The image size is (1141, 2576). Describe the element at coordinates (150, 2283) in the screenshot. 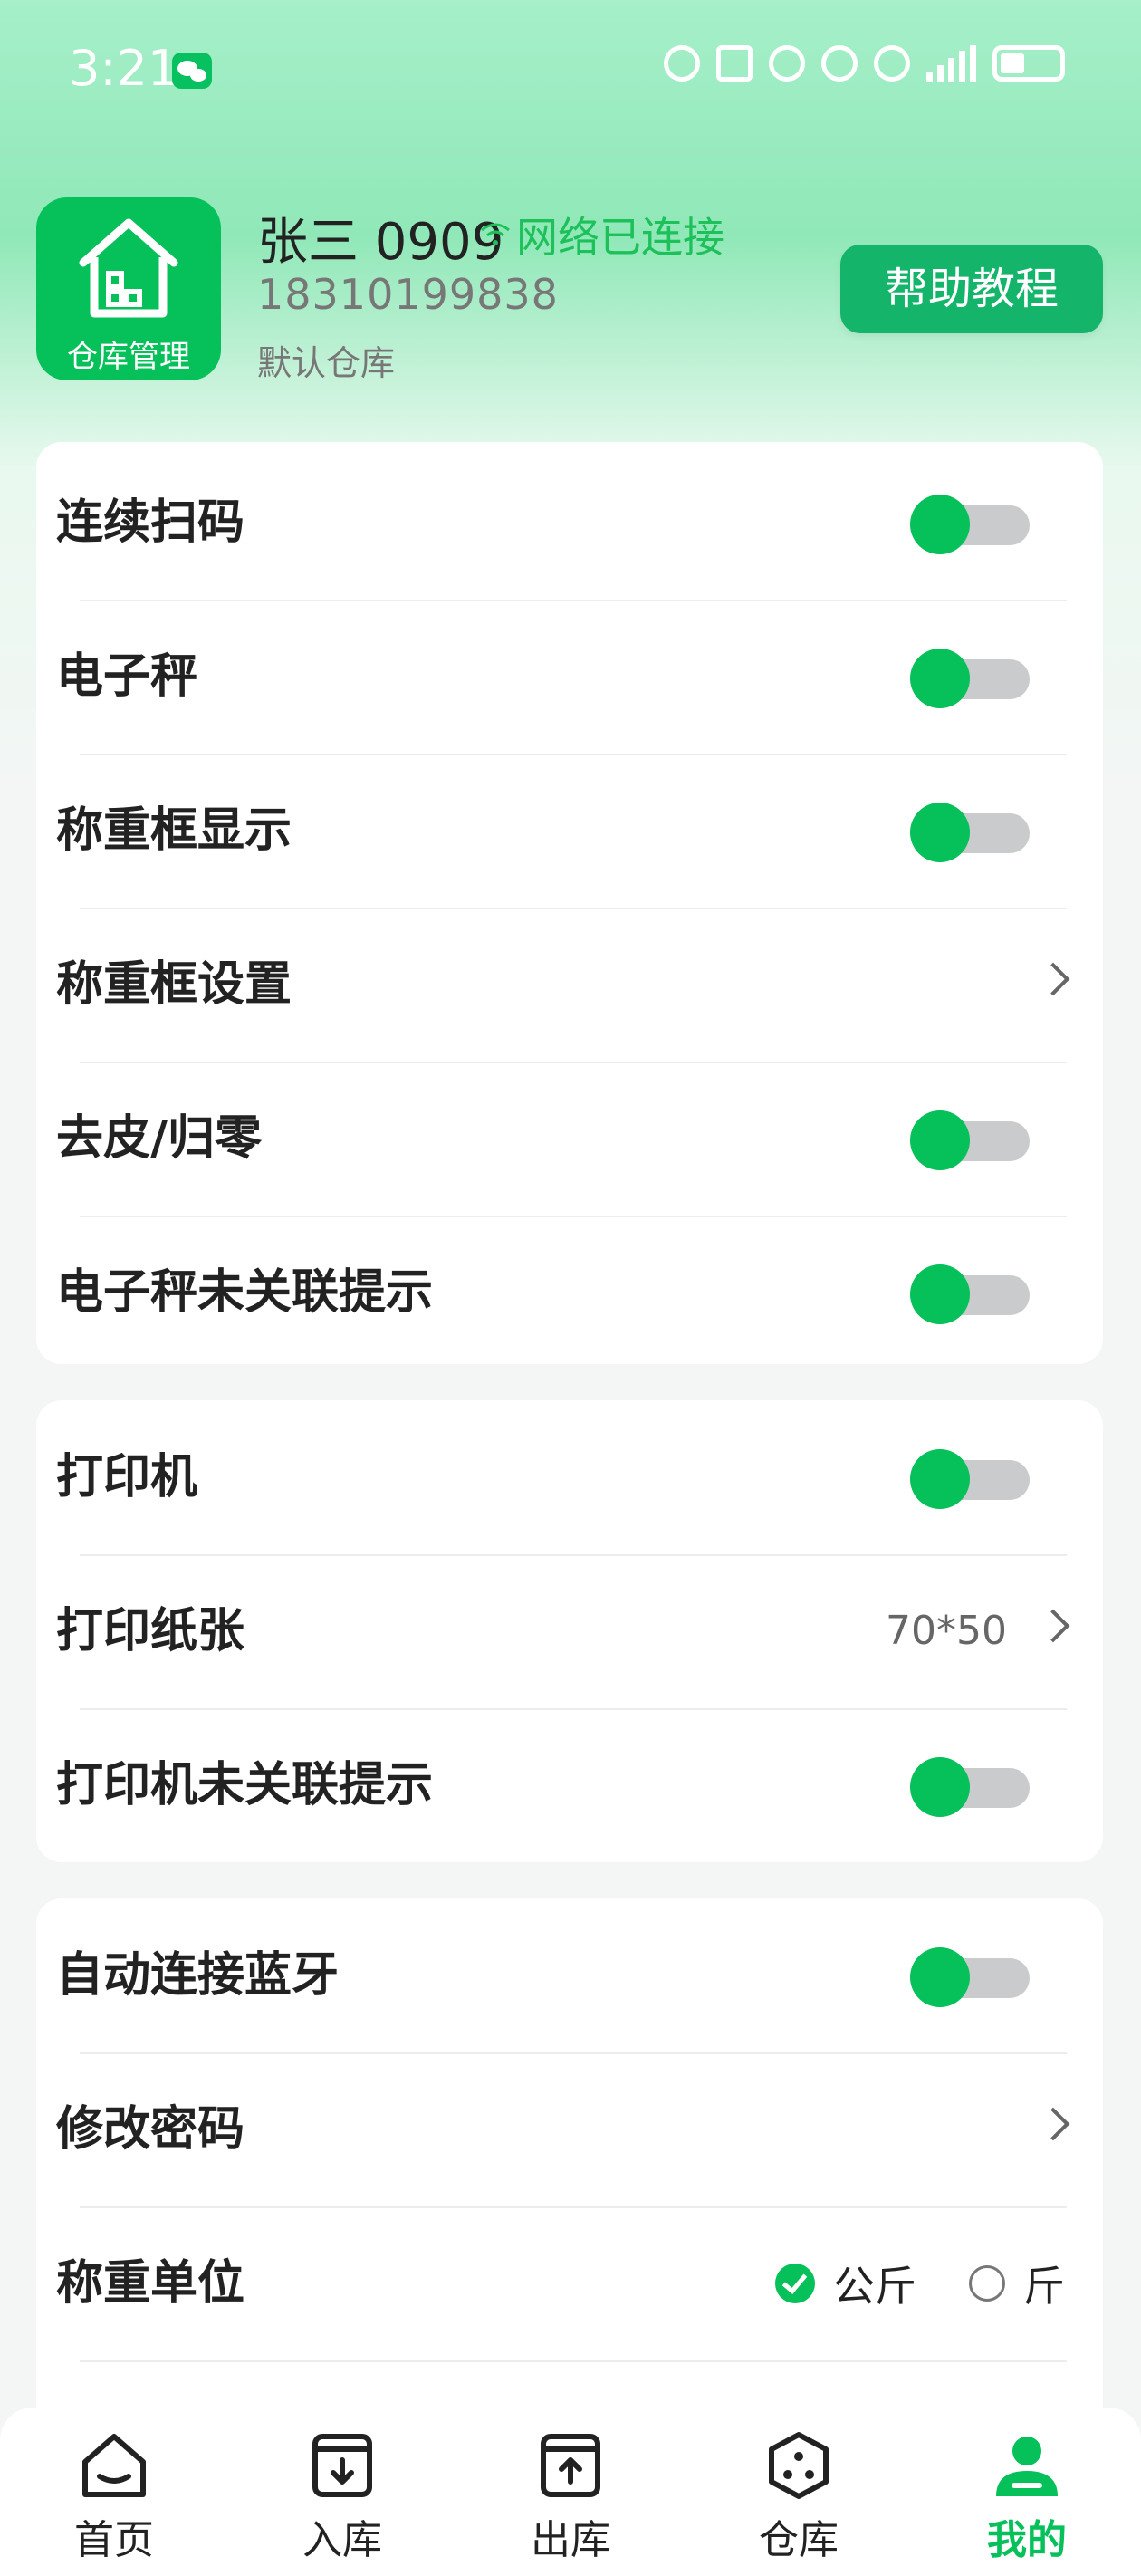

I see `setting-label: 称重单位` at that location.